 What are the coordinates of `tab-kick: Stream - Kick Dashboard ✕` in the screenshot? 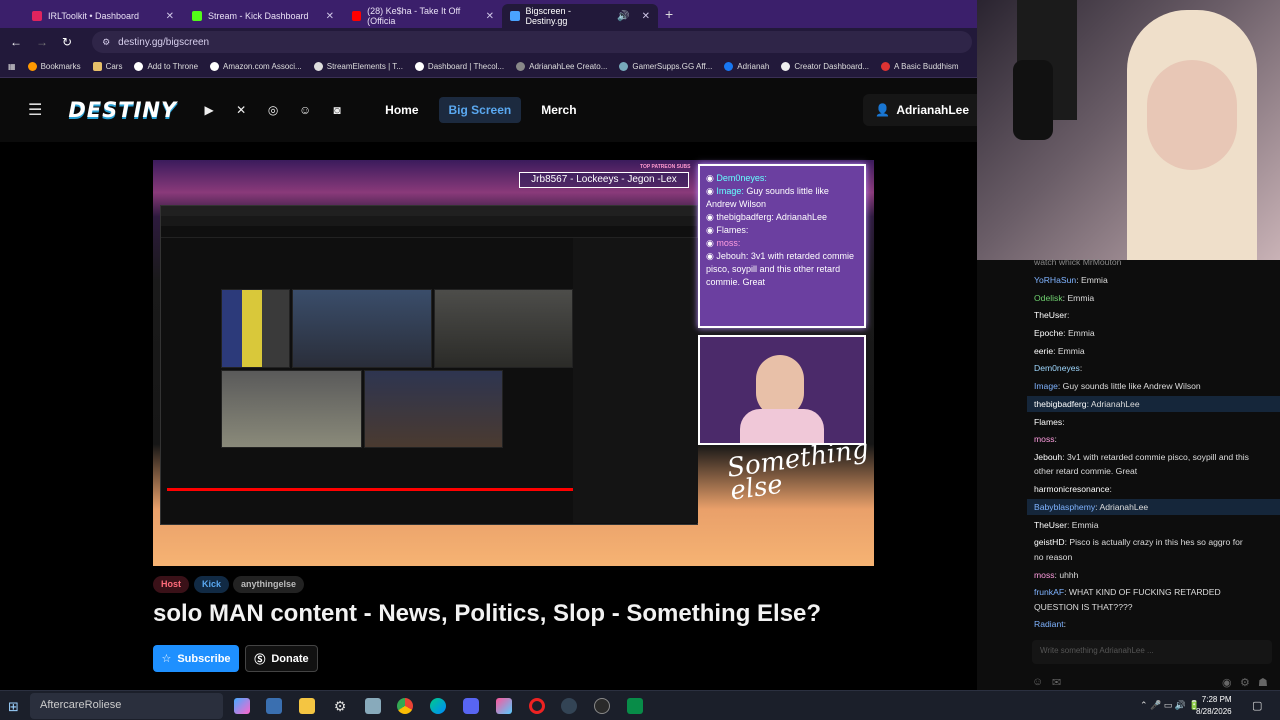 It's located at (263, 16).